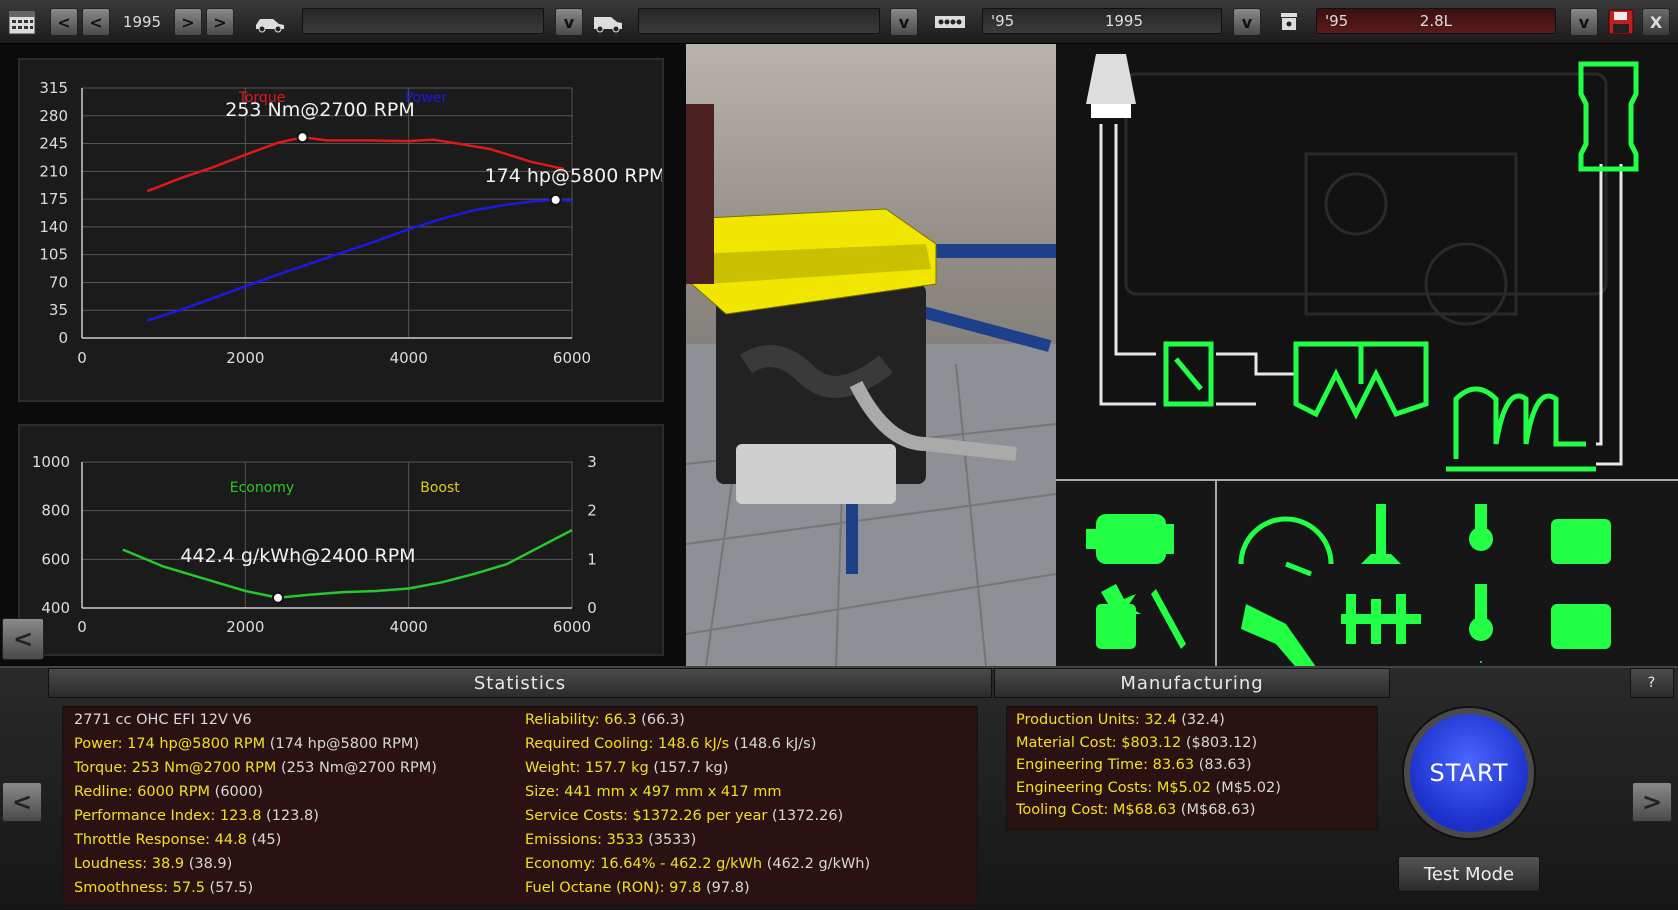 The image size is (1678, 910). I want to click on stat-base-value: (38.9), so click(208, 864).